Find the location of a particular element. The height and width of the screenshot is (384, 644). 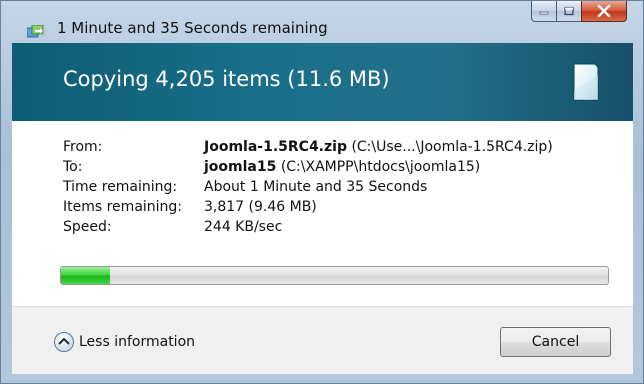

copy-files-icon is located at coordinates (35, 31).